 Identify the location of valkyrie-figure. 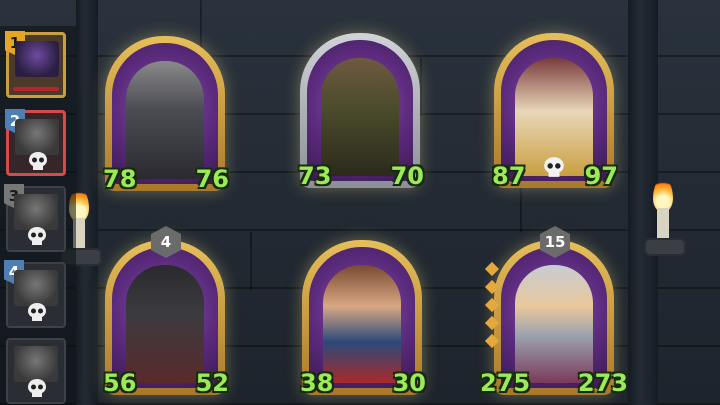
(554, 324).